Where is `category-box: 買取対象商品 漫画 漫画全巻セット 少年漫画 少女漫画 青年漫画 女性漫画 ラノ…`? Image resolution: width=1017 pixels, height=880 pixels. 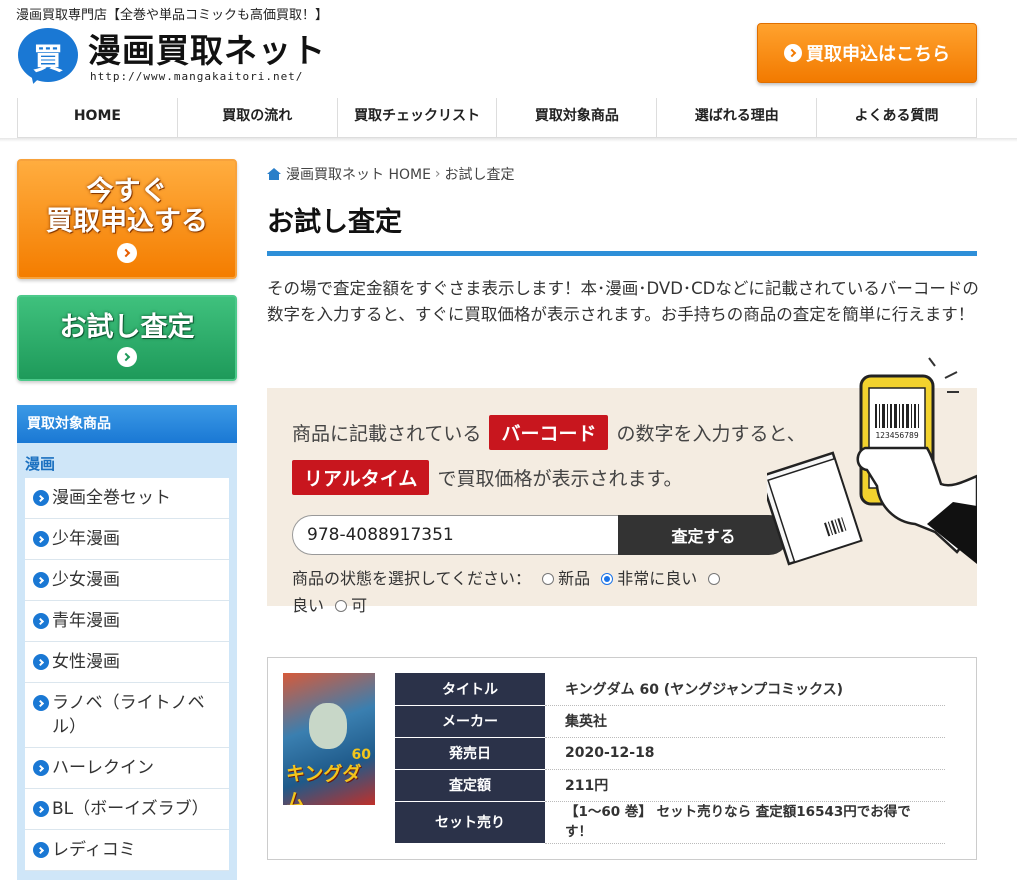
category-box: 買取対象商品 漫画 漫画全巻セット 少年漫画 少女漫画 青年漫画 女性漫画 ラノ… is located at coordinates (127, 642).